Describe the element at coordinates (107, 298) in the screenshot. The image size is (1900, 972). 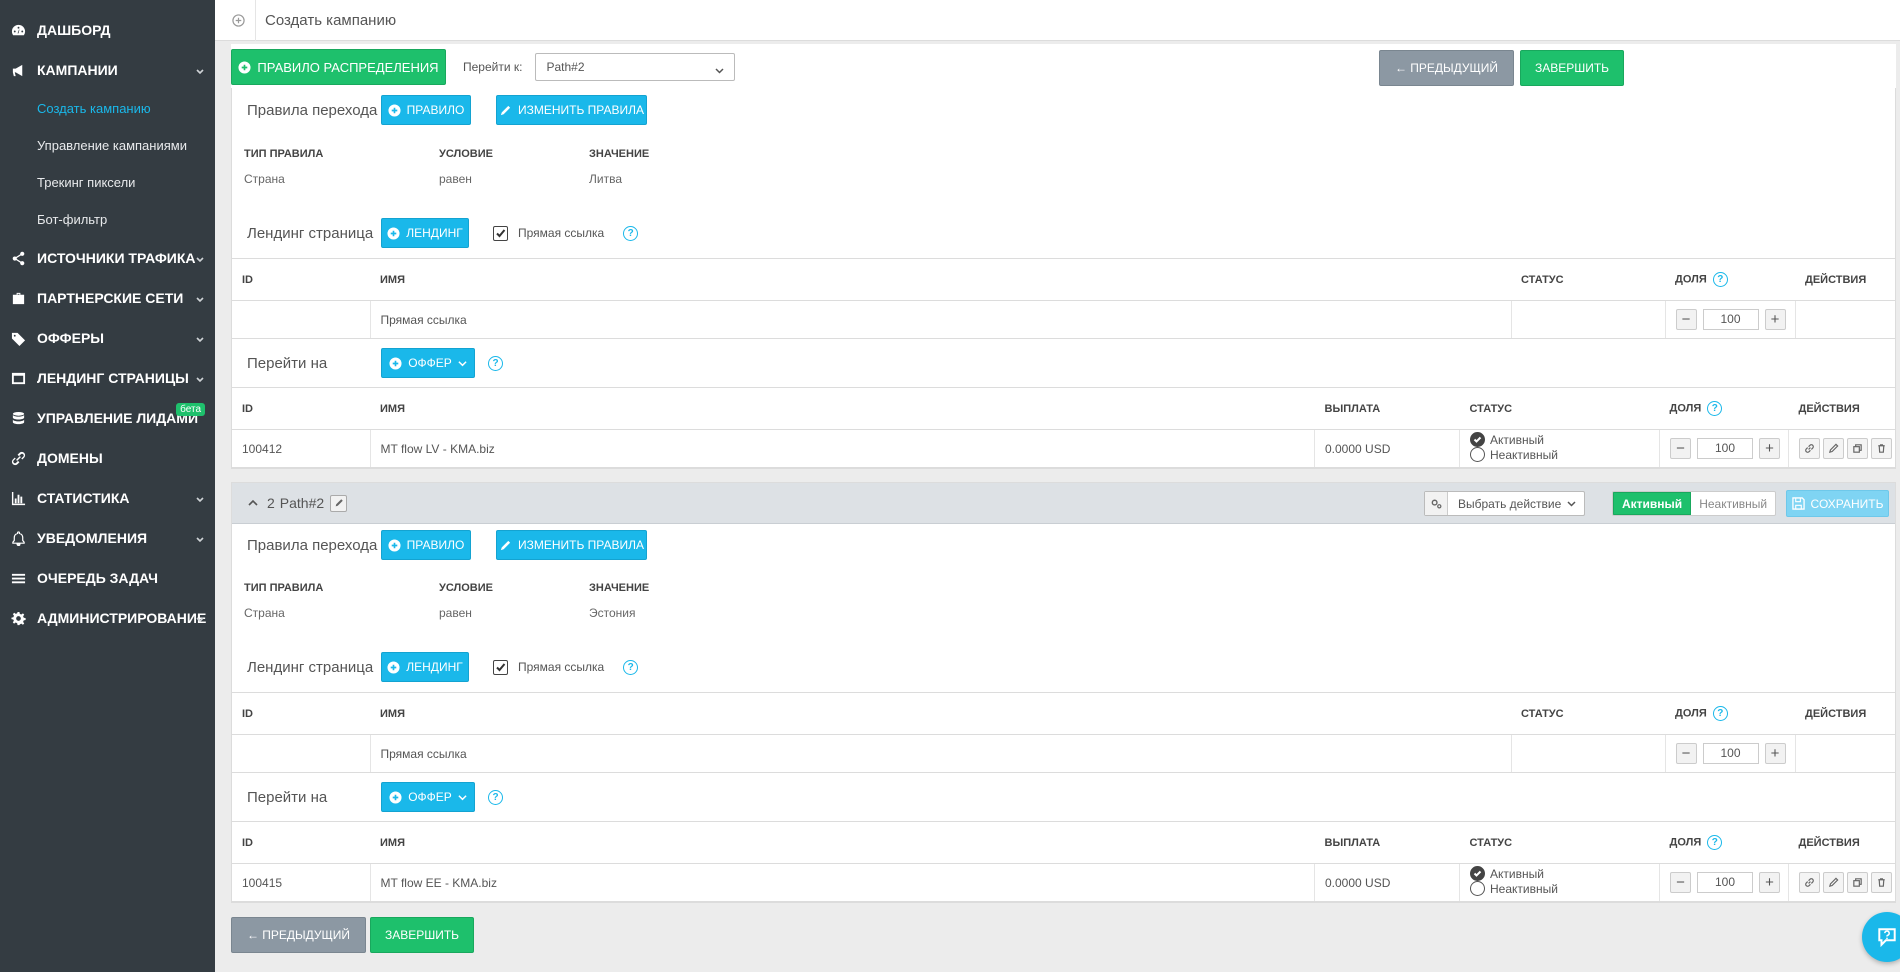
I see `nav-affiliate-networks: Партнерские сети` at that location.